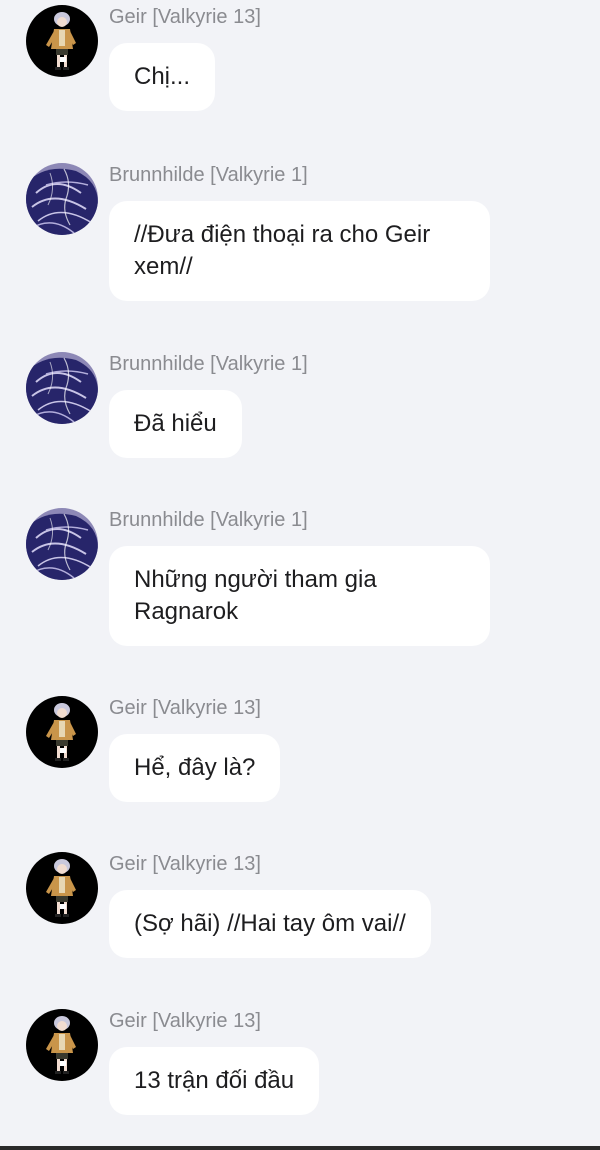 The image size is (600, 1150). Describe the element at coordinates (299, 251) in the screenshot. I see `message-bubble: //Đưa điện thoại ra cho Geir xem//` at that location.